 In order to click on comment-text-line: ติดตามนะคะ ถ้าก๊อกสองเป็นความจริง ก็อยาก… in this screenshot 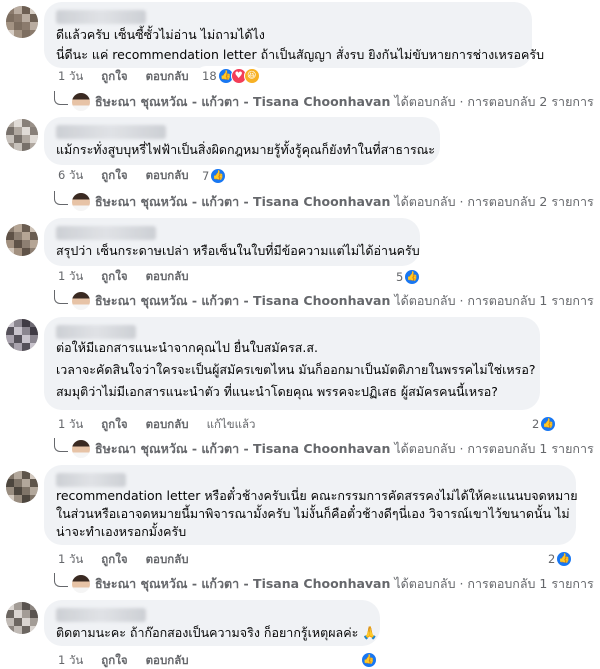, I will do `click(217, 632)`.